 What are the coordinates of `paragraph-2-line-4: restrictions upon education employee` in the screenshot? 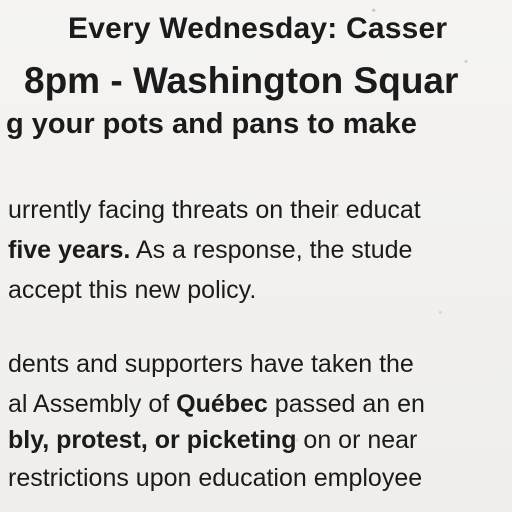 It's located at (215, 478).